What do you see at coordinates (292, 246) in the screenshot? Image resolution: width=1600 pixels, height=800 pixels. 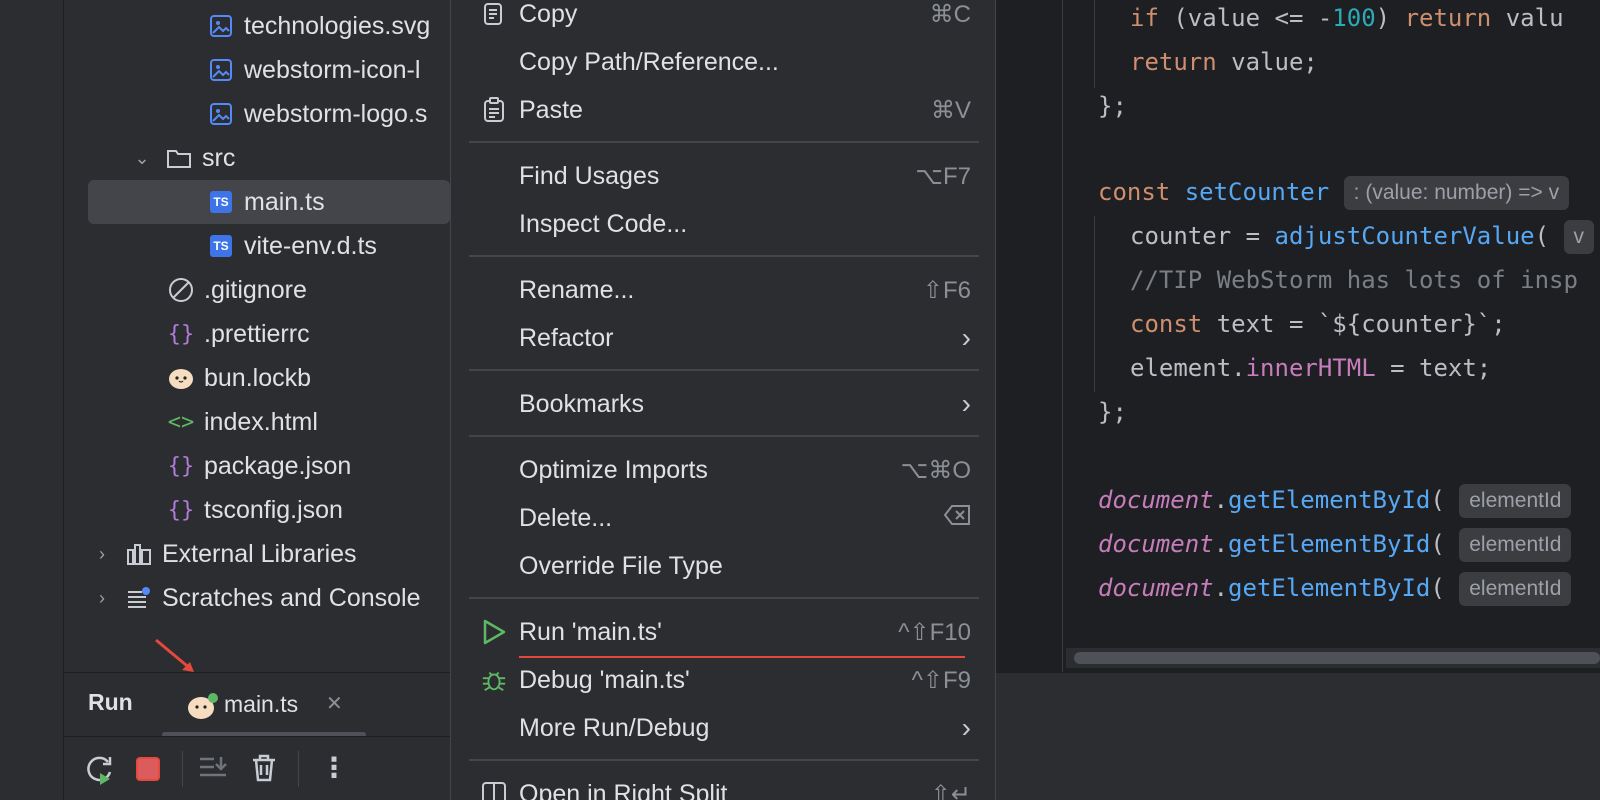 I see `tree-item-vite-env: TS vite-env.d.ts` at bounding box center [292, 246].